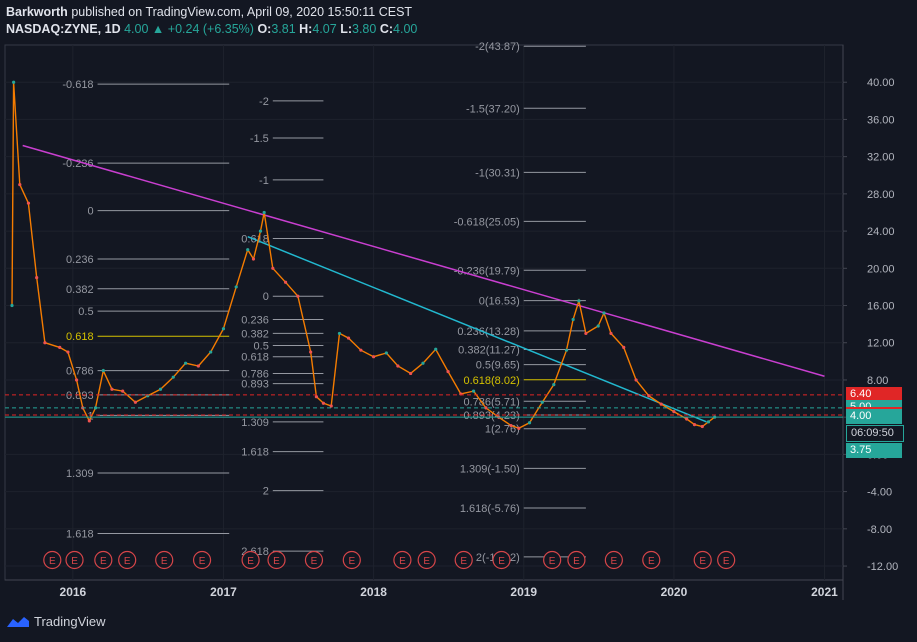 The image size is (917, 642). What do you see at coordinates (493, 109) in the screenshot?
I see `fib-level-label: -1.5(37.20)` at bounding box center [493, 109].